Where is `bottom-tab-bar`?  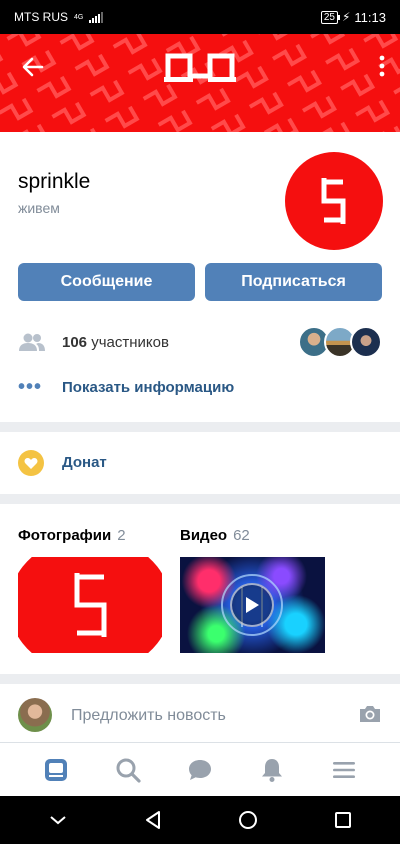
bottom-tab-bar is located at coordinates (200, 769).